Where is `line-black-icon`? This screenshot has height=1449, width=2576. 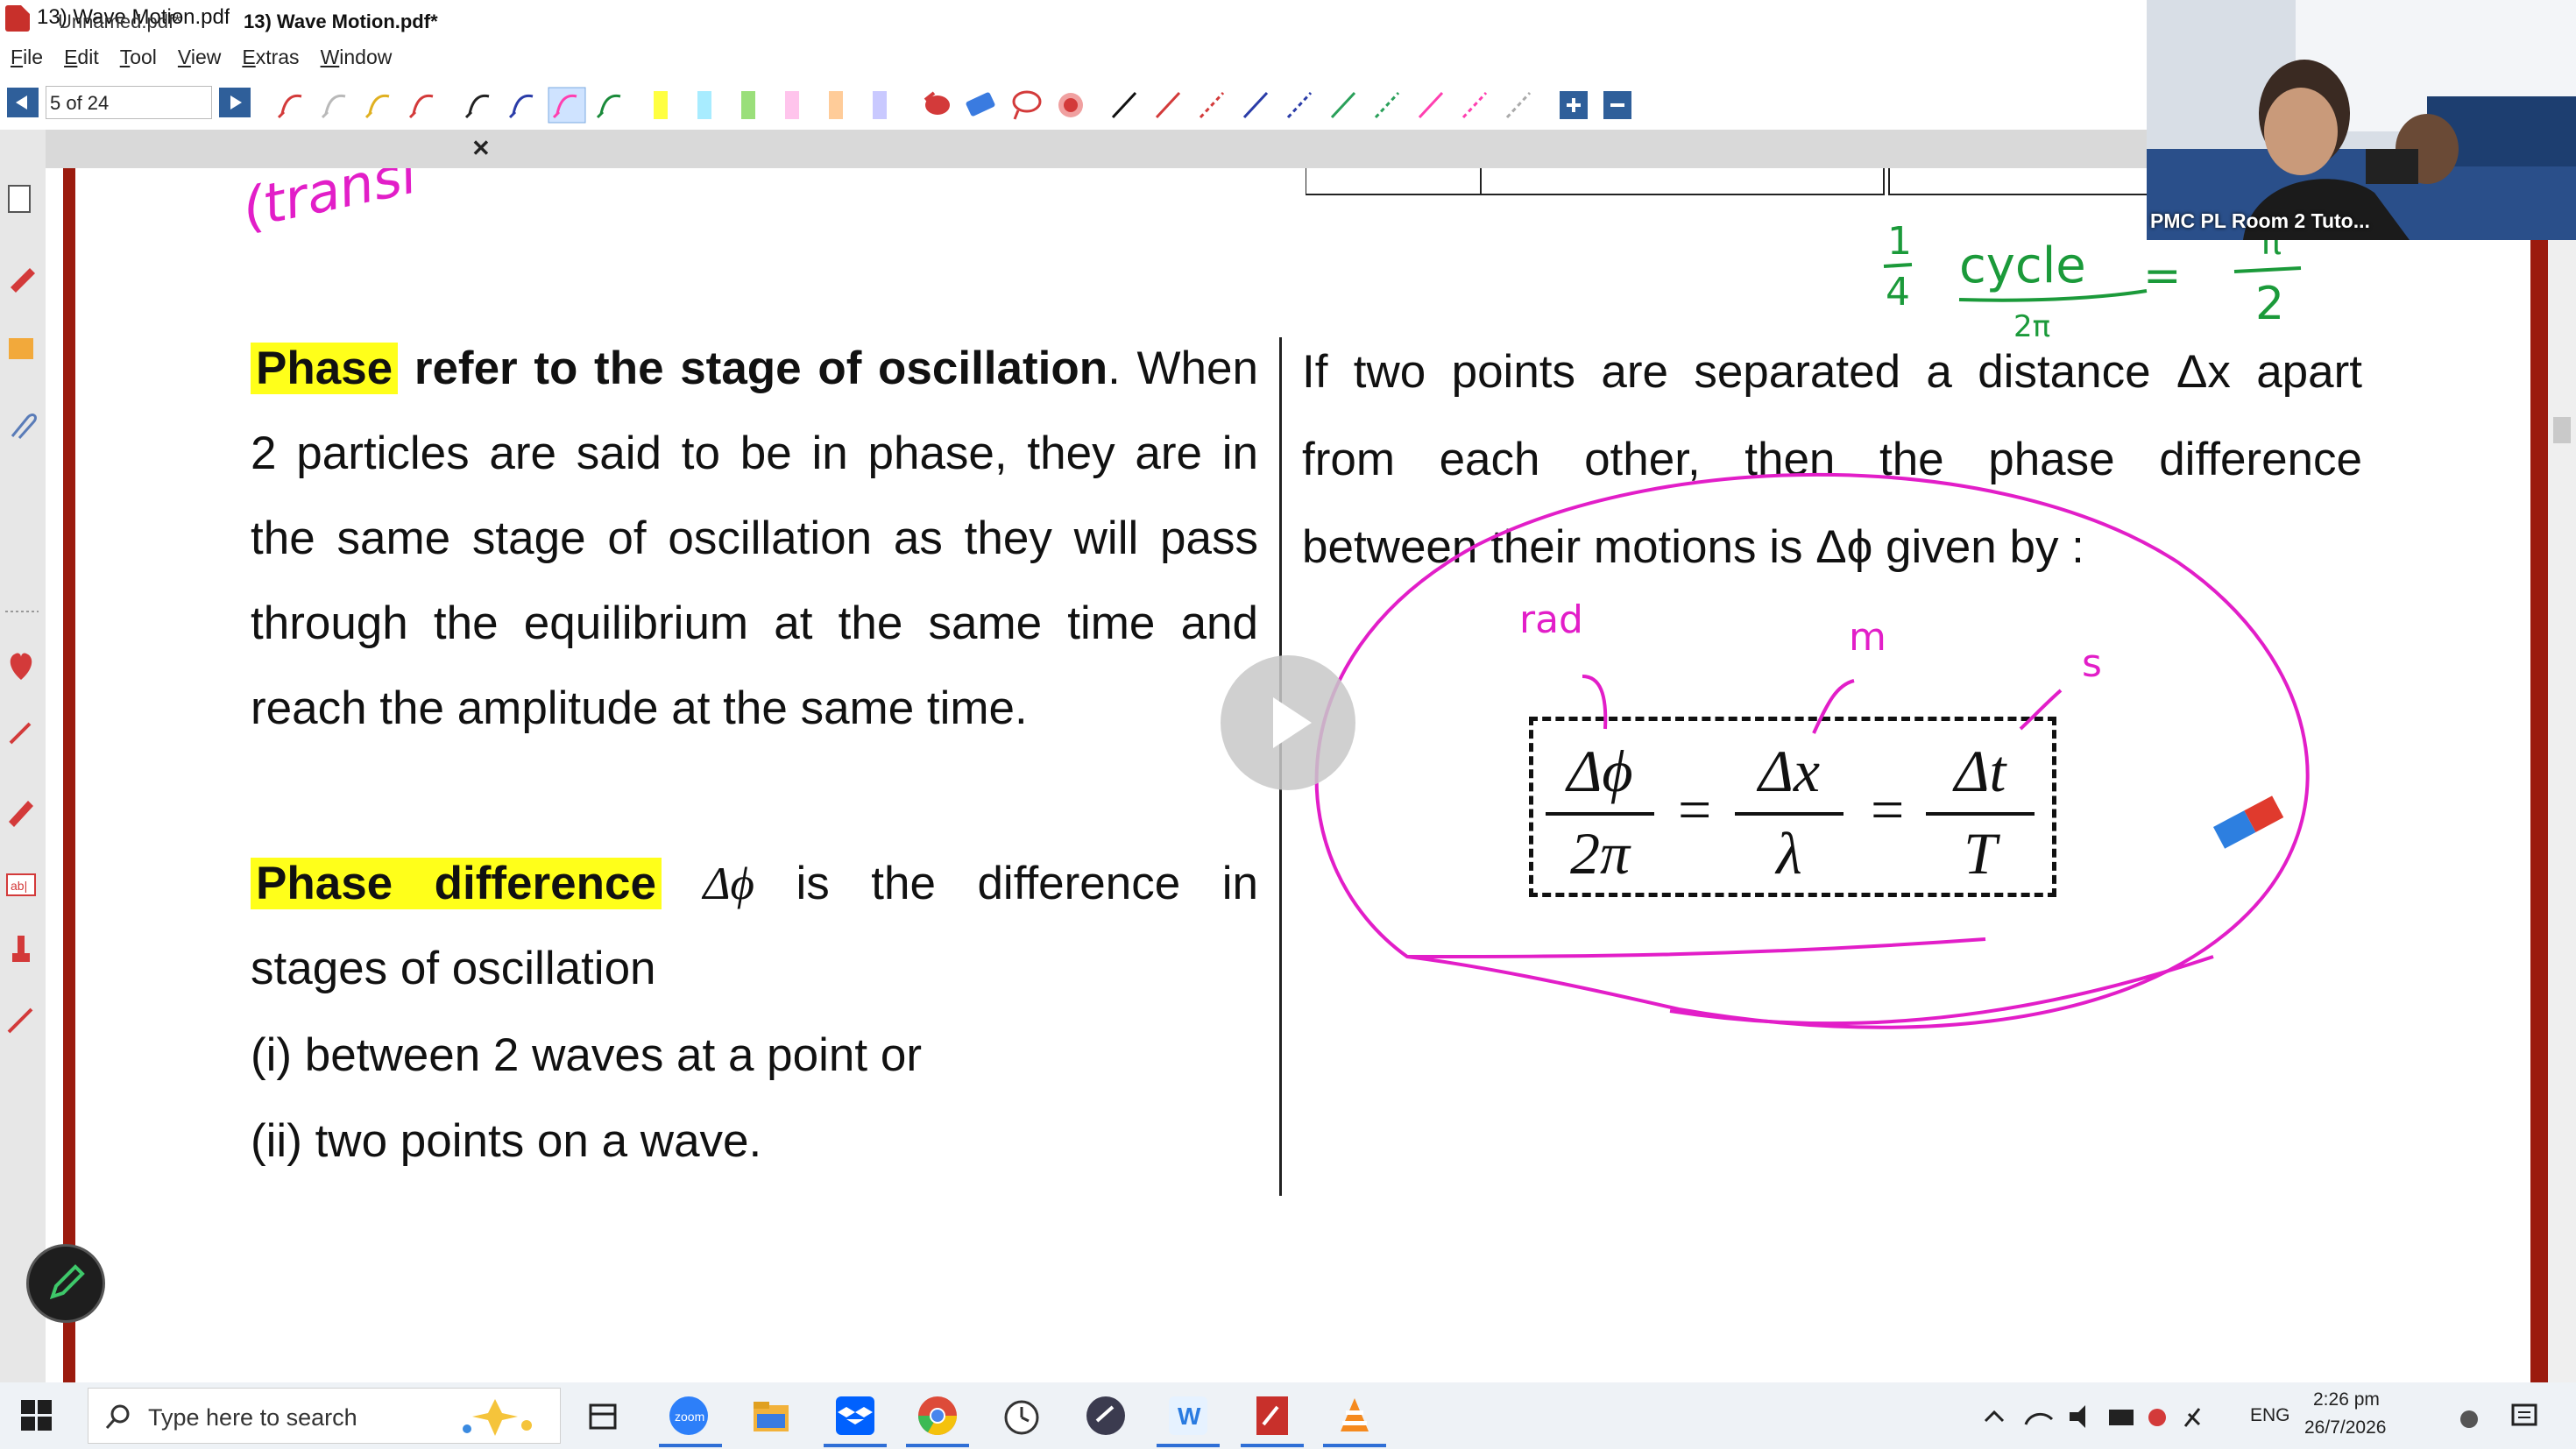 line-black-icon is located at coordinates (1124, 105).